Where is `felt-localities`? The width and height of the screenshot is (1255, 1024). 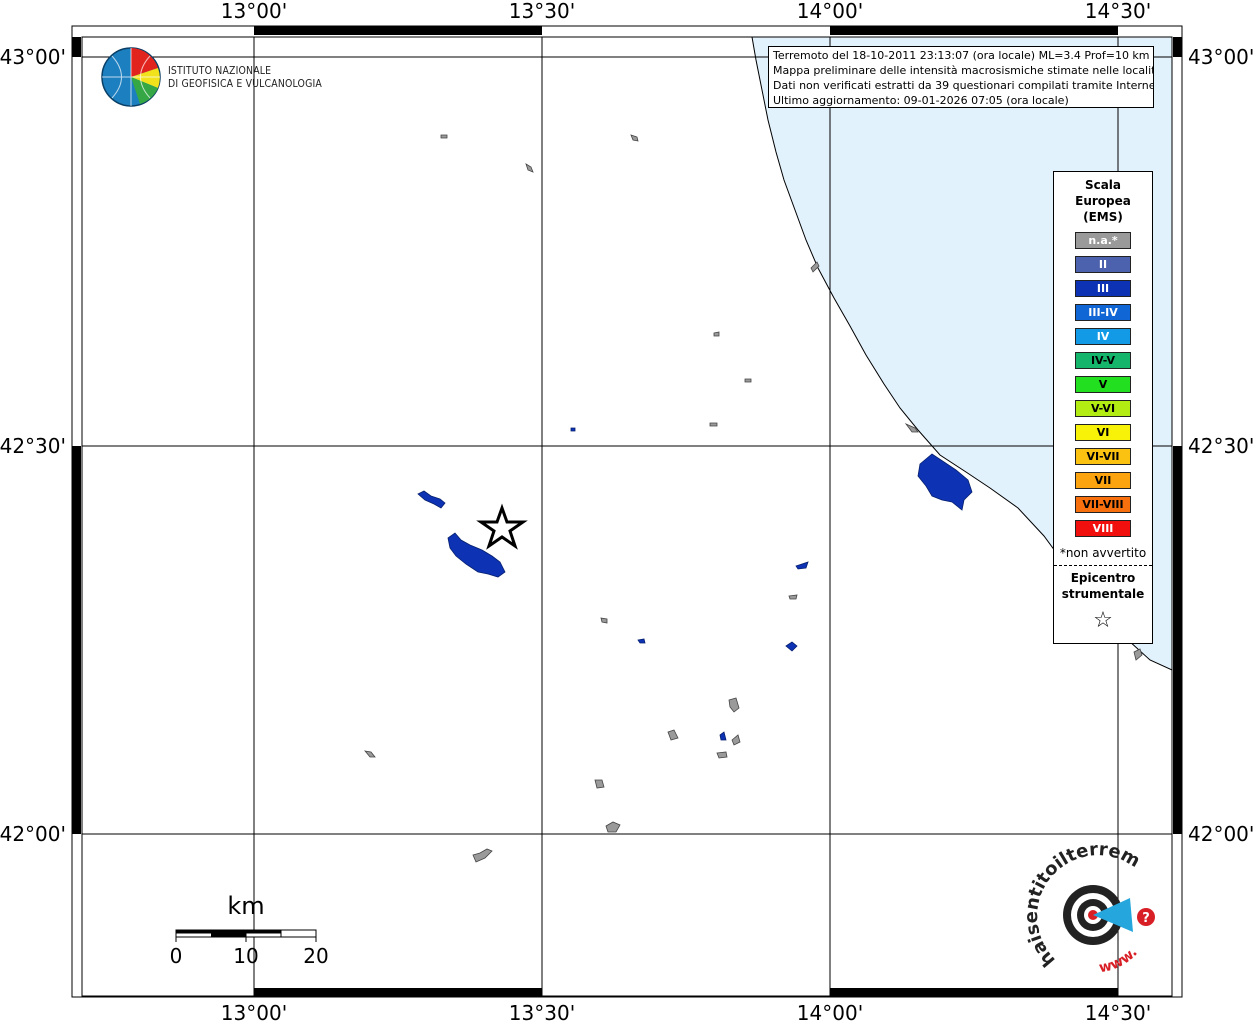
felt-localities is located at coordinates (695, 584).